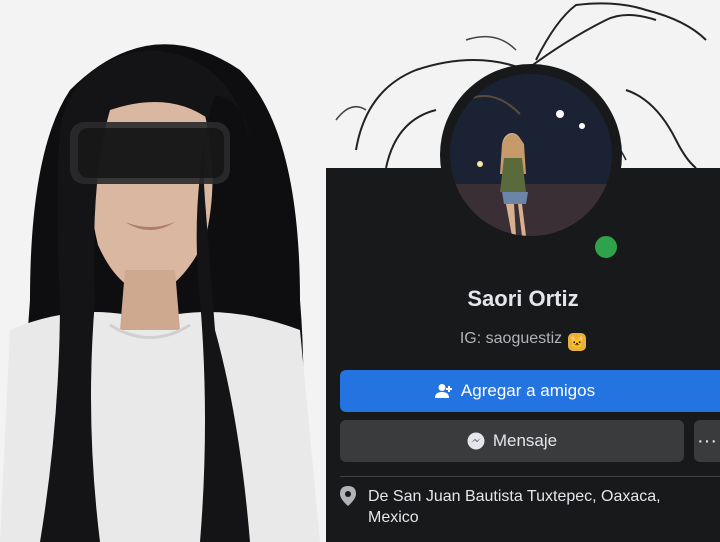 The width and height of the screenshot is (720, 542). Describe the element at coordinates (525, 440) in the screenshot. I see `message-label: Mensaje` at that location.